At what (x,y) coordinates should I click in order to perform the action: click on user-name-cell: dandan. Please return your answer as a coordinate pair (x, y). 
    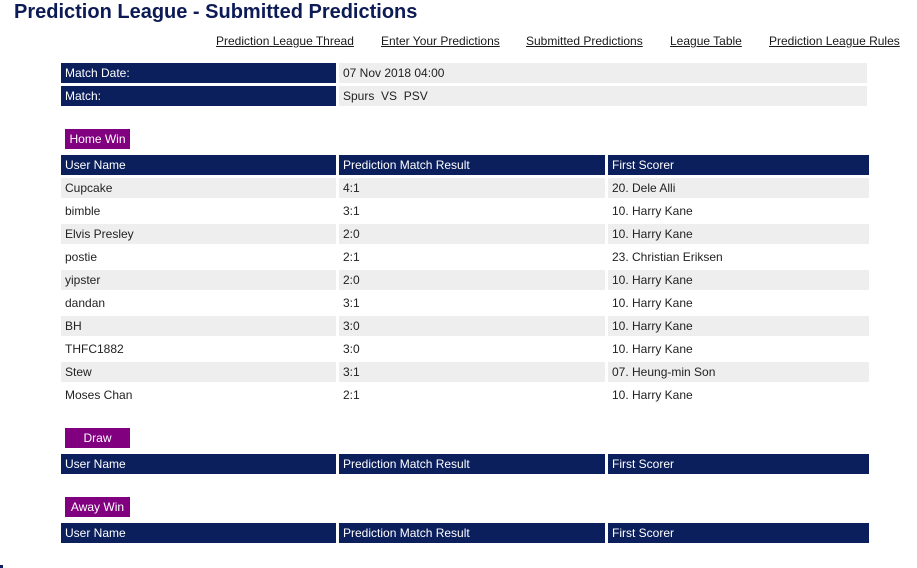
    Looking at the image, I should click on (200, 304).